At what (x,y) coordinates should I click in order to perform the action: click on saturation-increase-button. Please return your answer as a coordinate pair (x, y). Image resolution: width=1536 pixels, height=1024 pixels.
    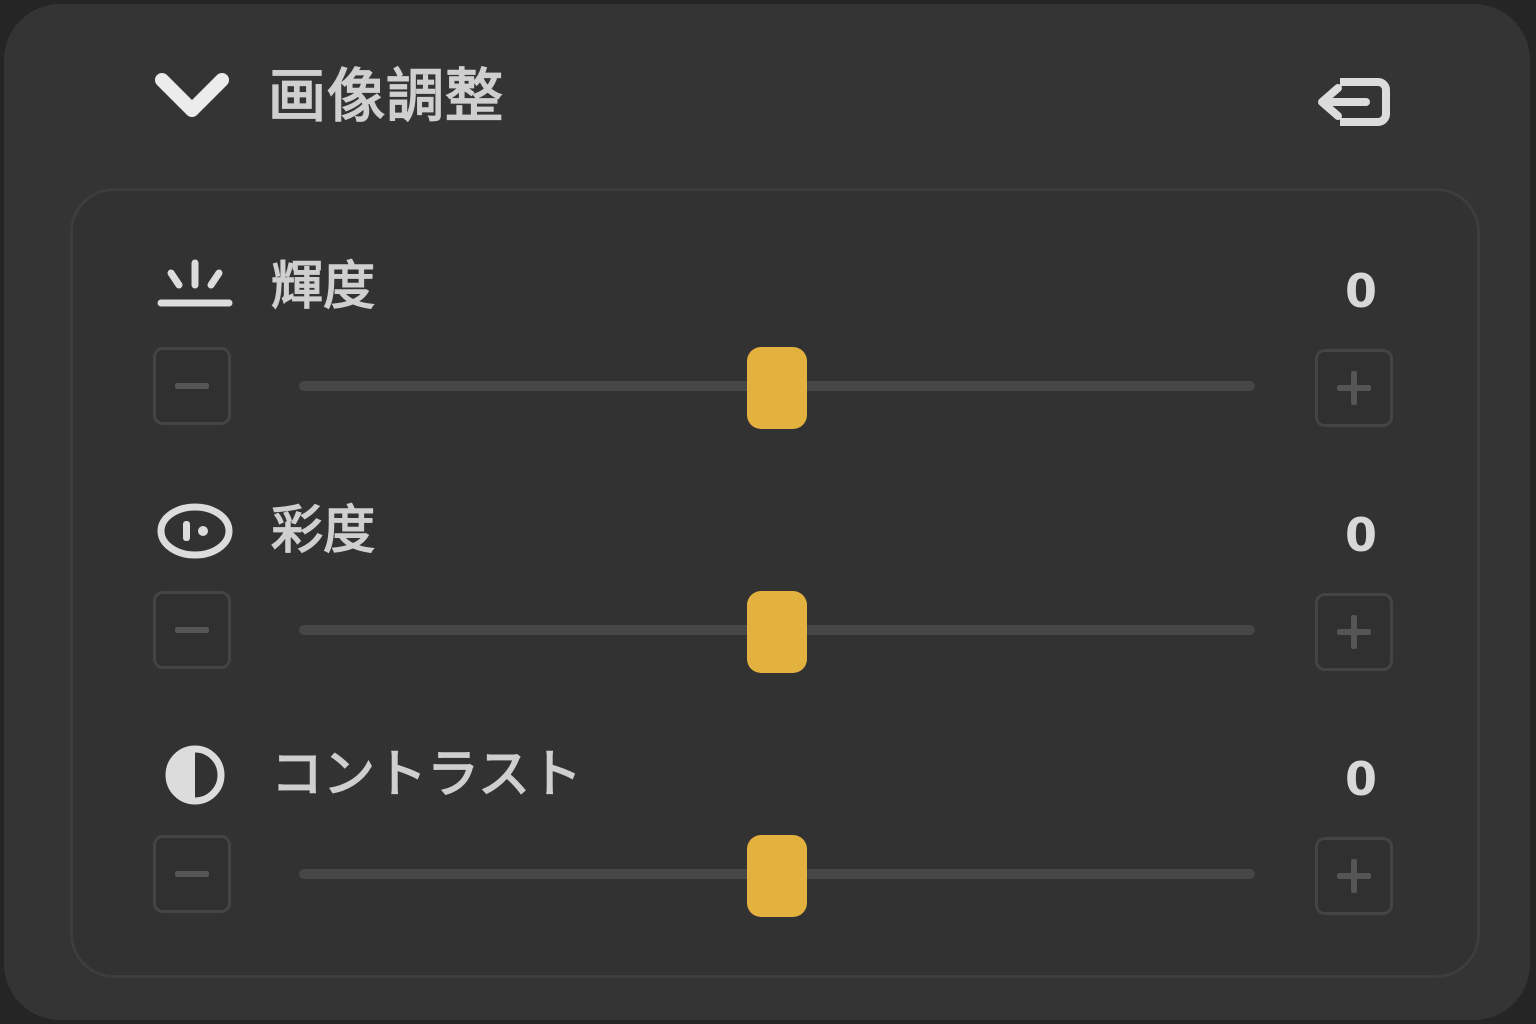
    Looking at the image, I should click on (1354, 632).